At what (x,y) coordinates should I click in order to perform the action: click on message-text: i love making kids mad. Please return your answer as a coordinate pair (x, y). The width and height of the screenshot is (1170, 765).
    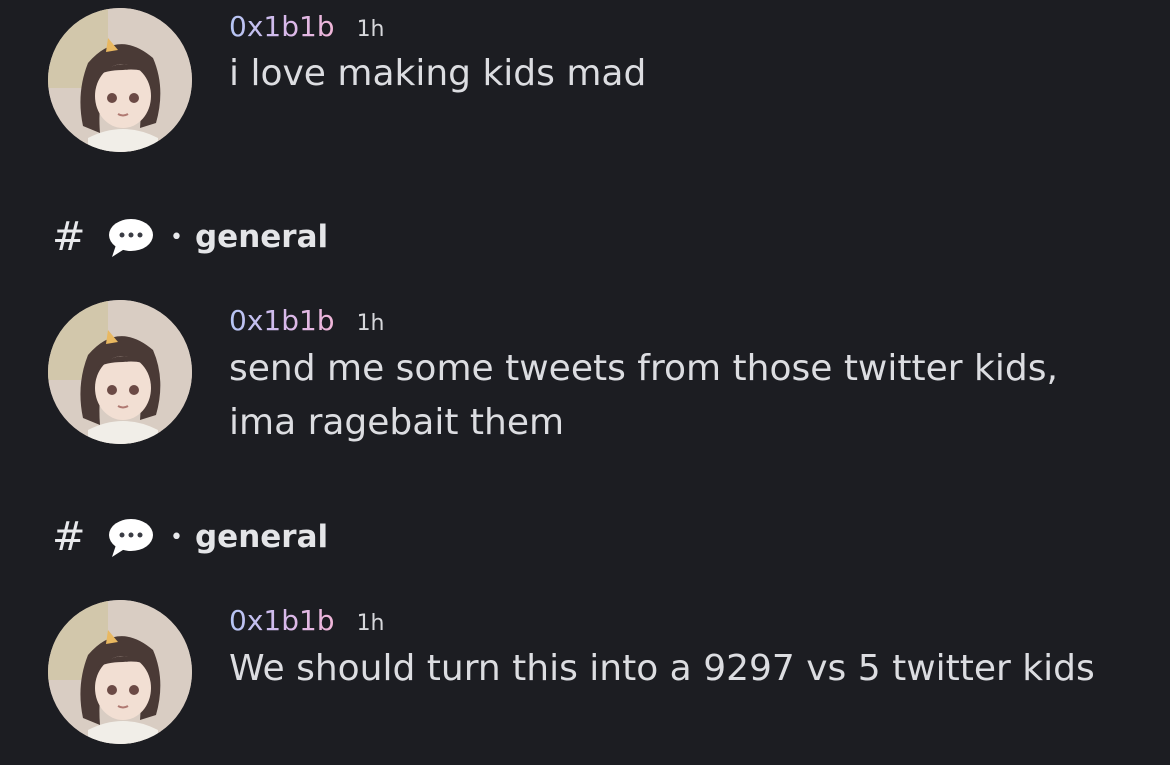
    Looking at the image, I should click on (438, 73).